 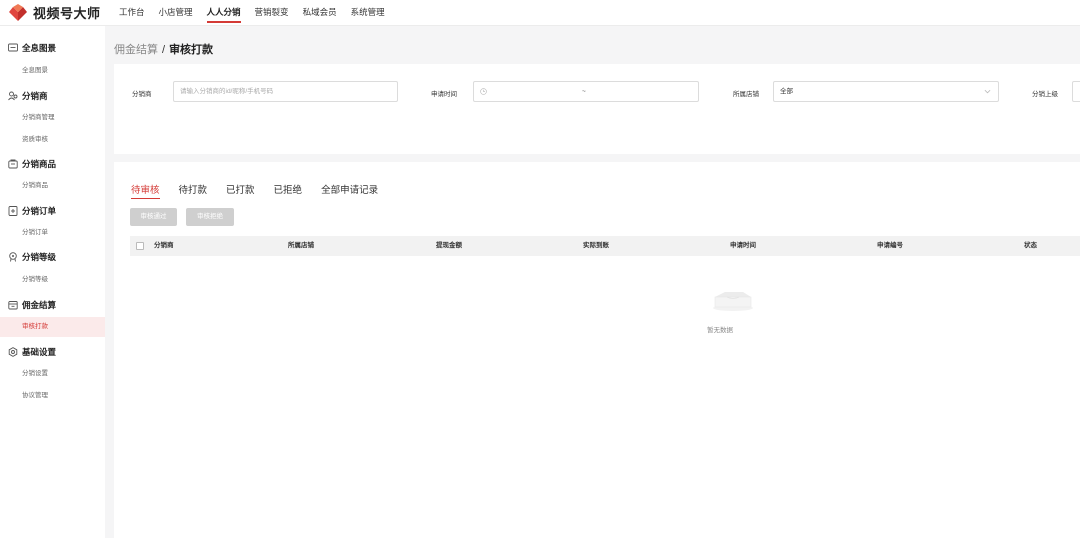 What do you see at coordinates (1076, 91) in the screenshot?
I see `superior-select` at bounding box center [1076, 91].